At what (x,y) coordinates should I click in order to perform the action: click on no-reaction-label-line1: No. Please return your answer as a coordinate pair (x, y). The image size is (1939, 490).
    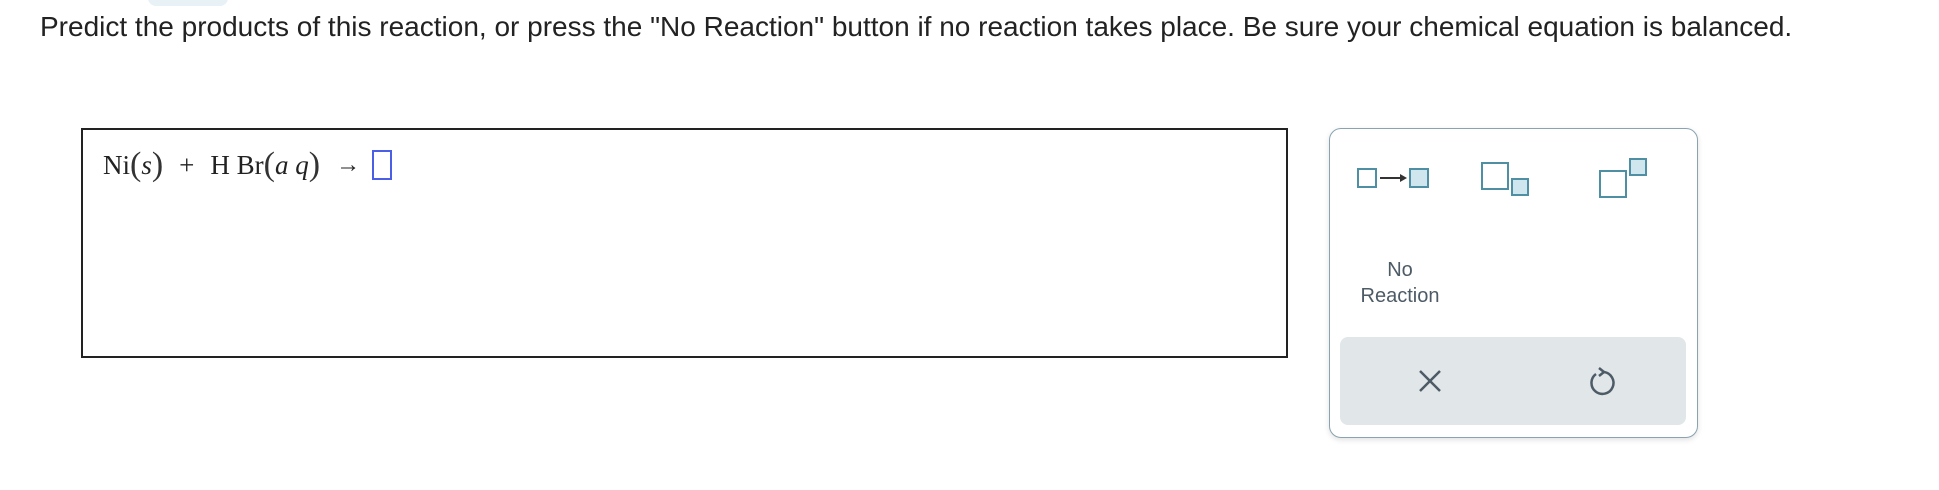
    Looking at the image, I should click on (1400, 270).